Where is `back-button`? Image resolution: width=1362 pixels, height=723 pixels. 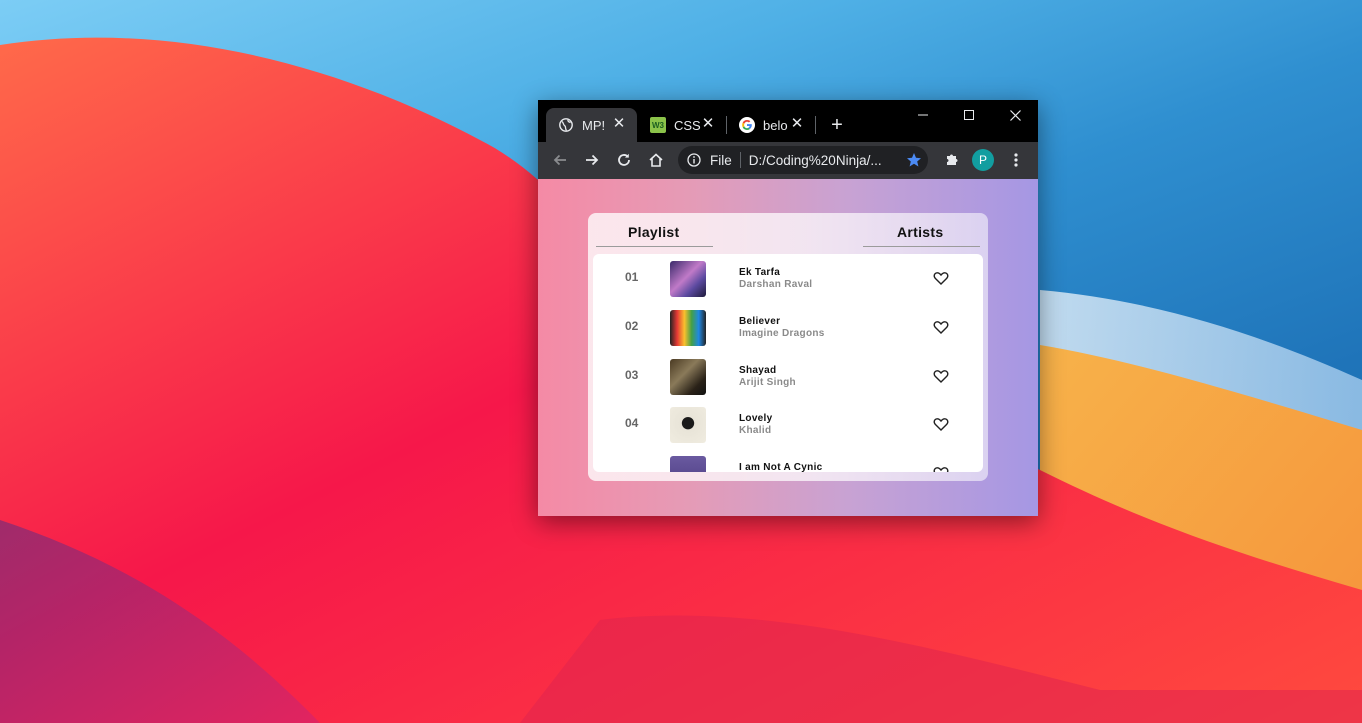 back-button is located at coordinates (560, 160).